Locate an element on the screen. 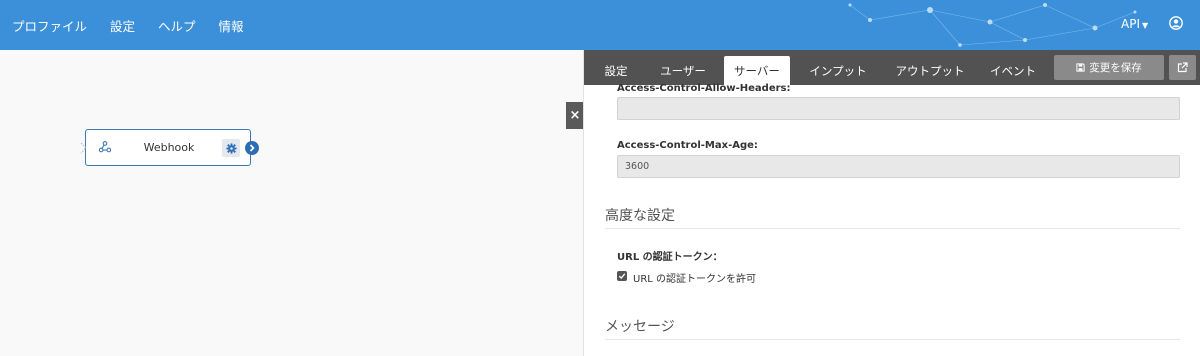 The image size is (1200, 356). top-navbar: プロファイル 設定 ヘルプ 情報 API ▼ is located at coordinates (600, 25).